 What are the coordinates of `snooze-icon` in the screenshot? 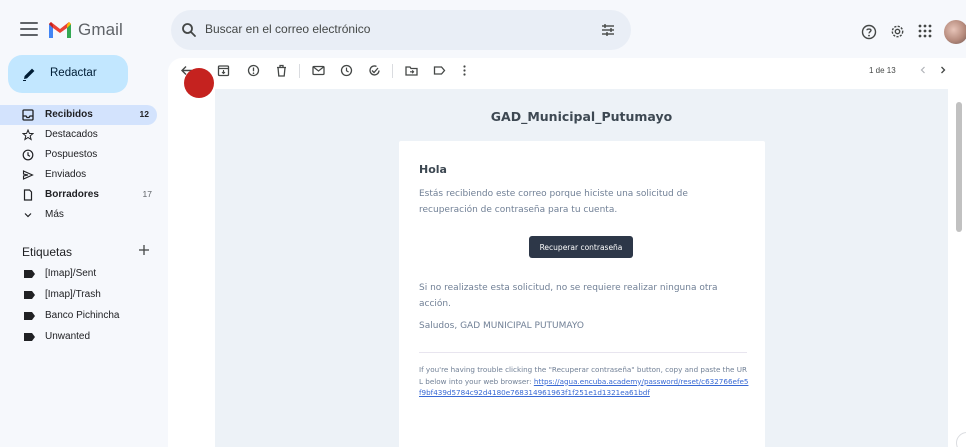 It's located at (346, 70).